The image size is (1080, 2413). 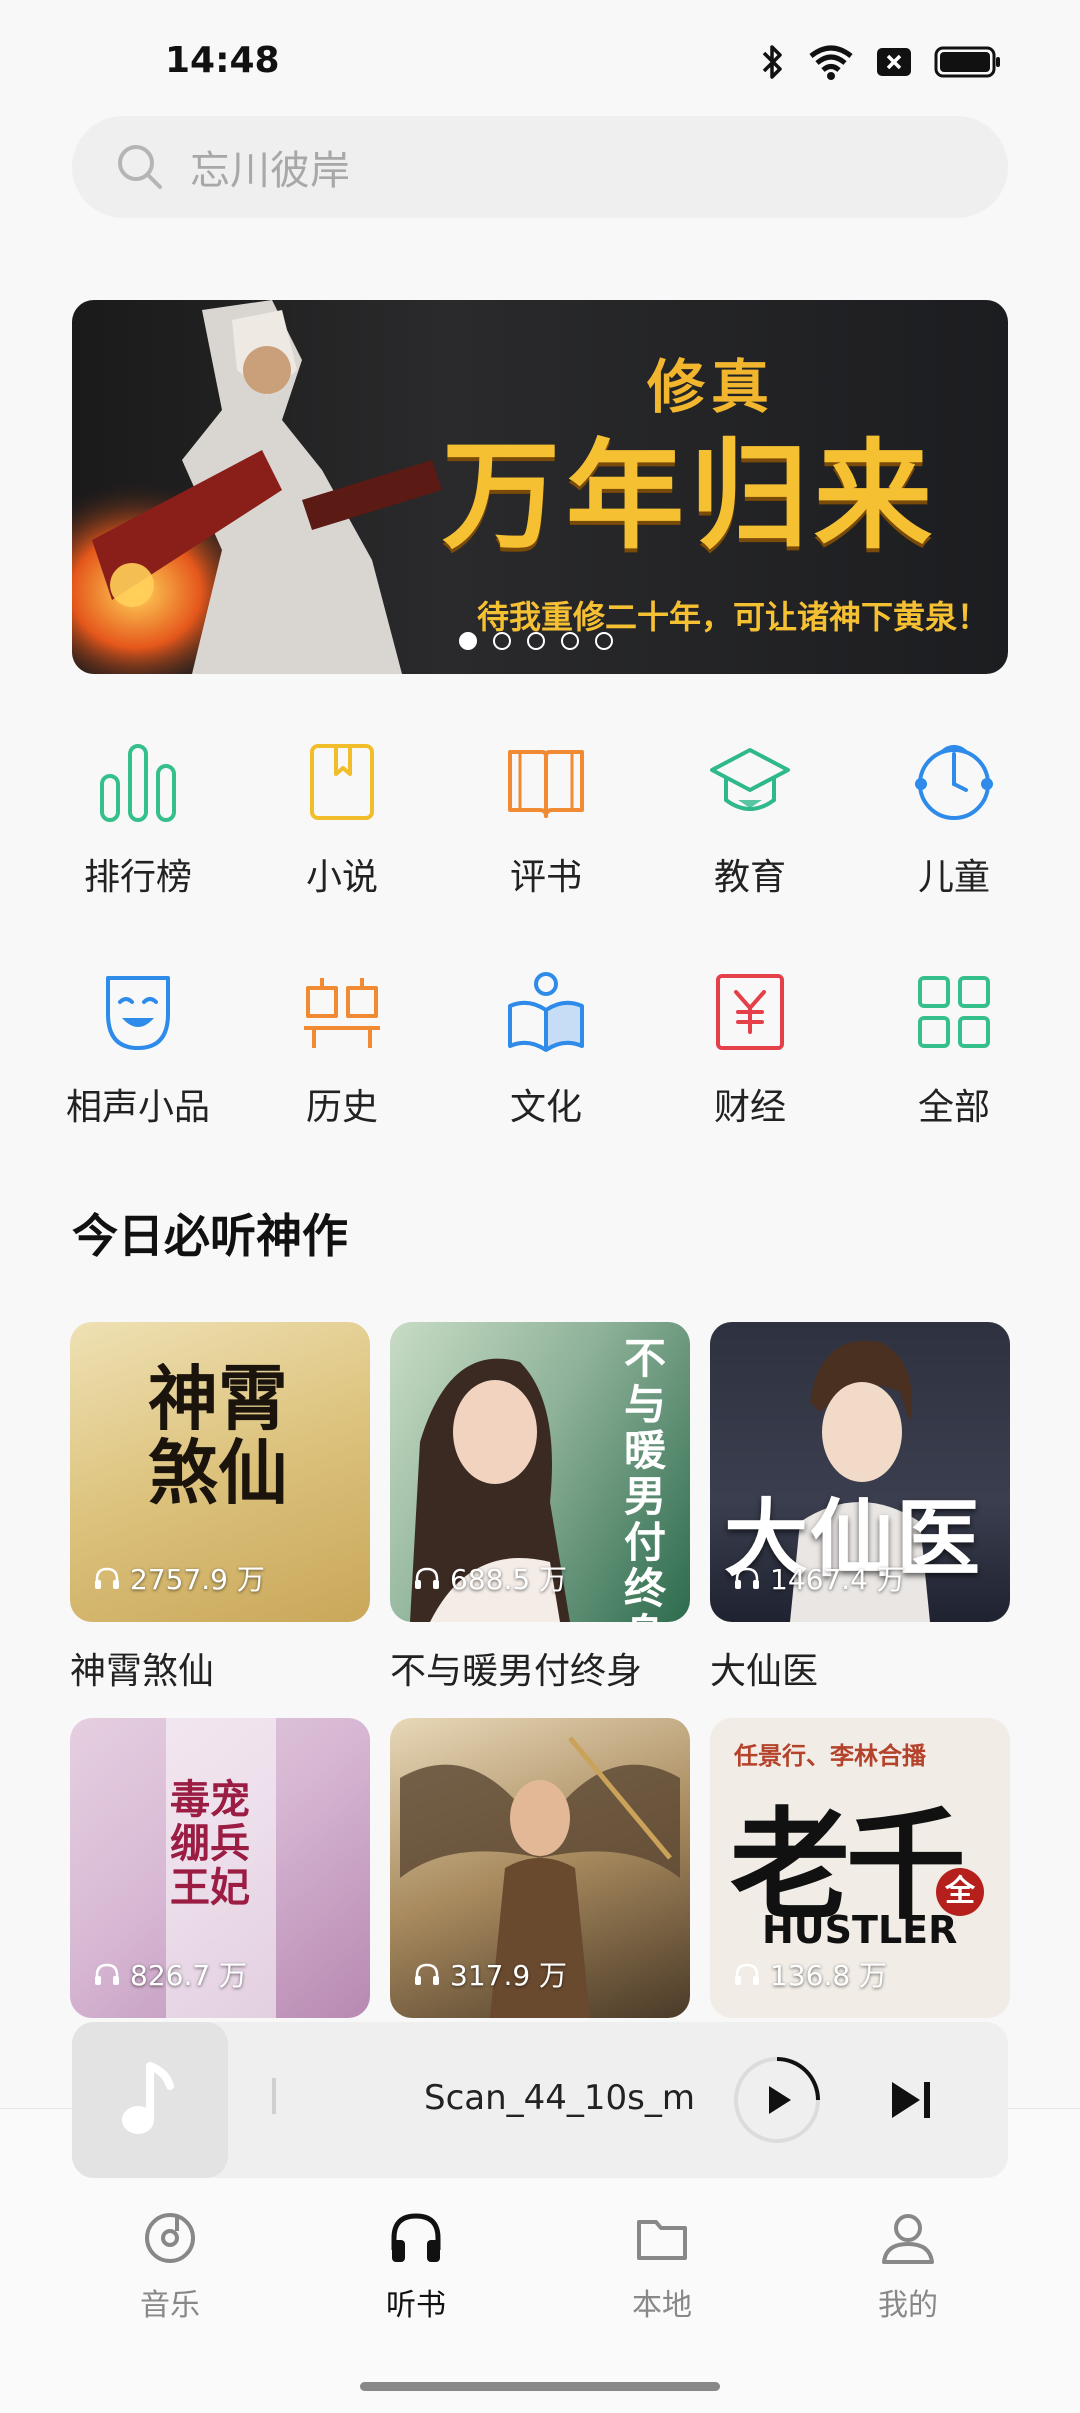 I want to click on music-note-icon, so click(x=148, y=2098).